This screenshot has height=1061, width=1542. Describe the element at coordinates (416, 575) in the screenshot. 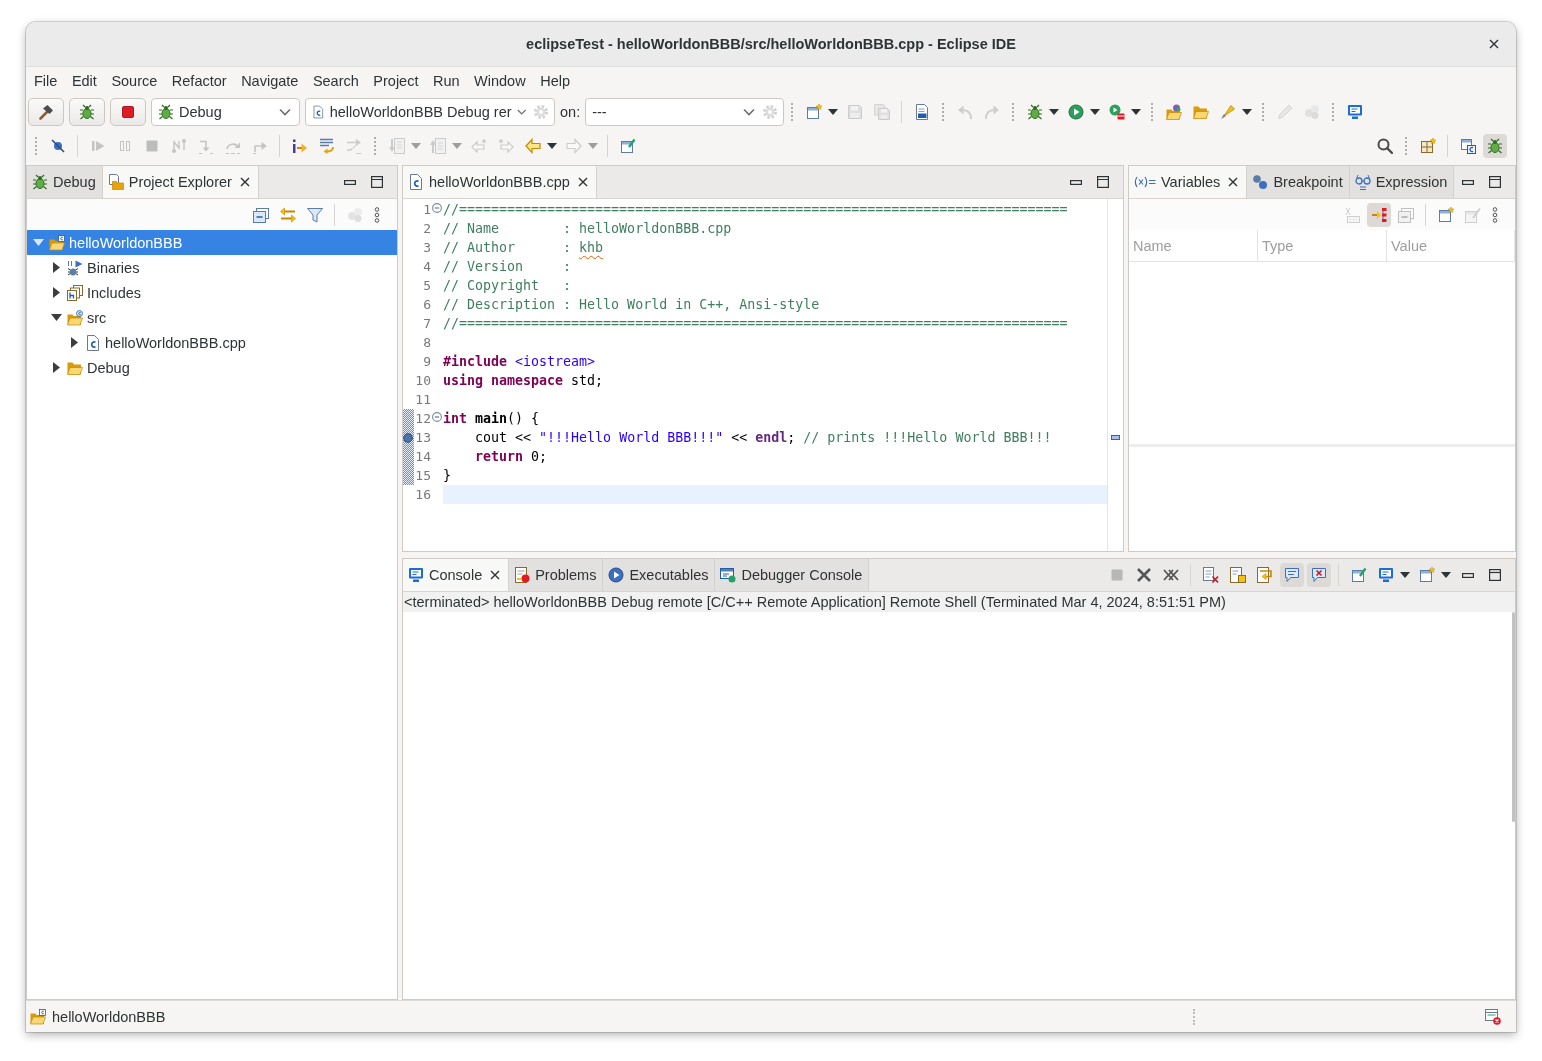

I see `monitor-icon` at that location.